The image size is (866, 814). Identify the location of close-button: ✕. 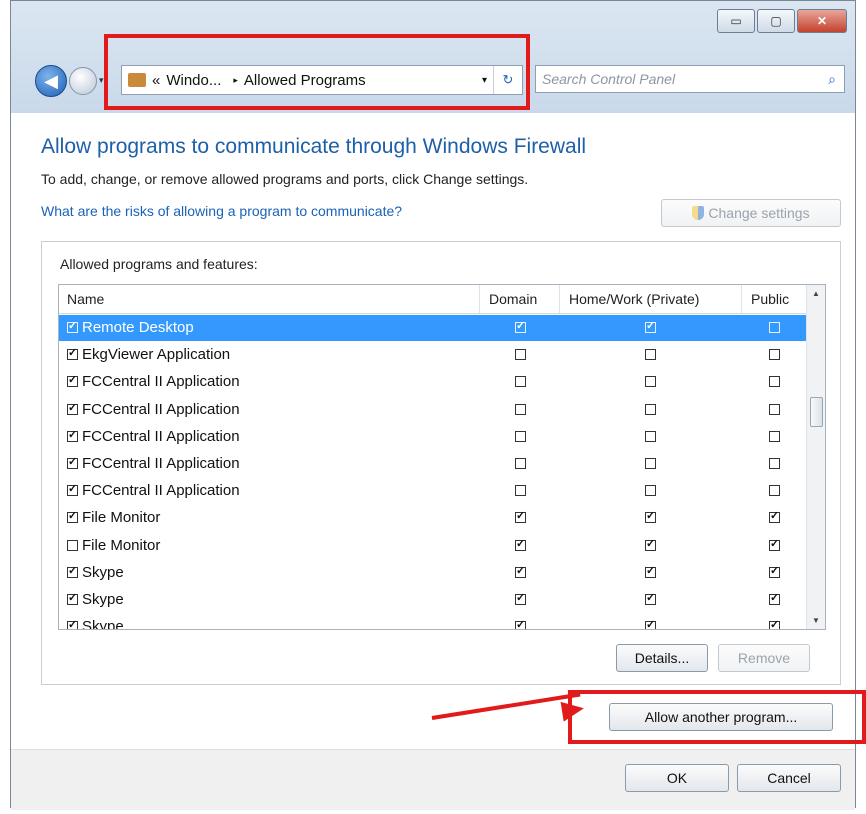
(822, 21).